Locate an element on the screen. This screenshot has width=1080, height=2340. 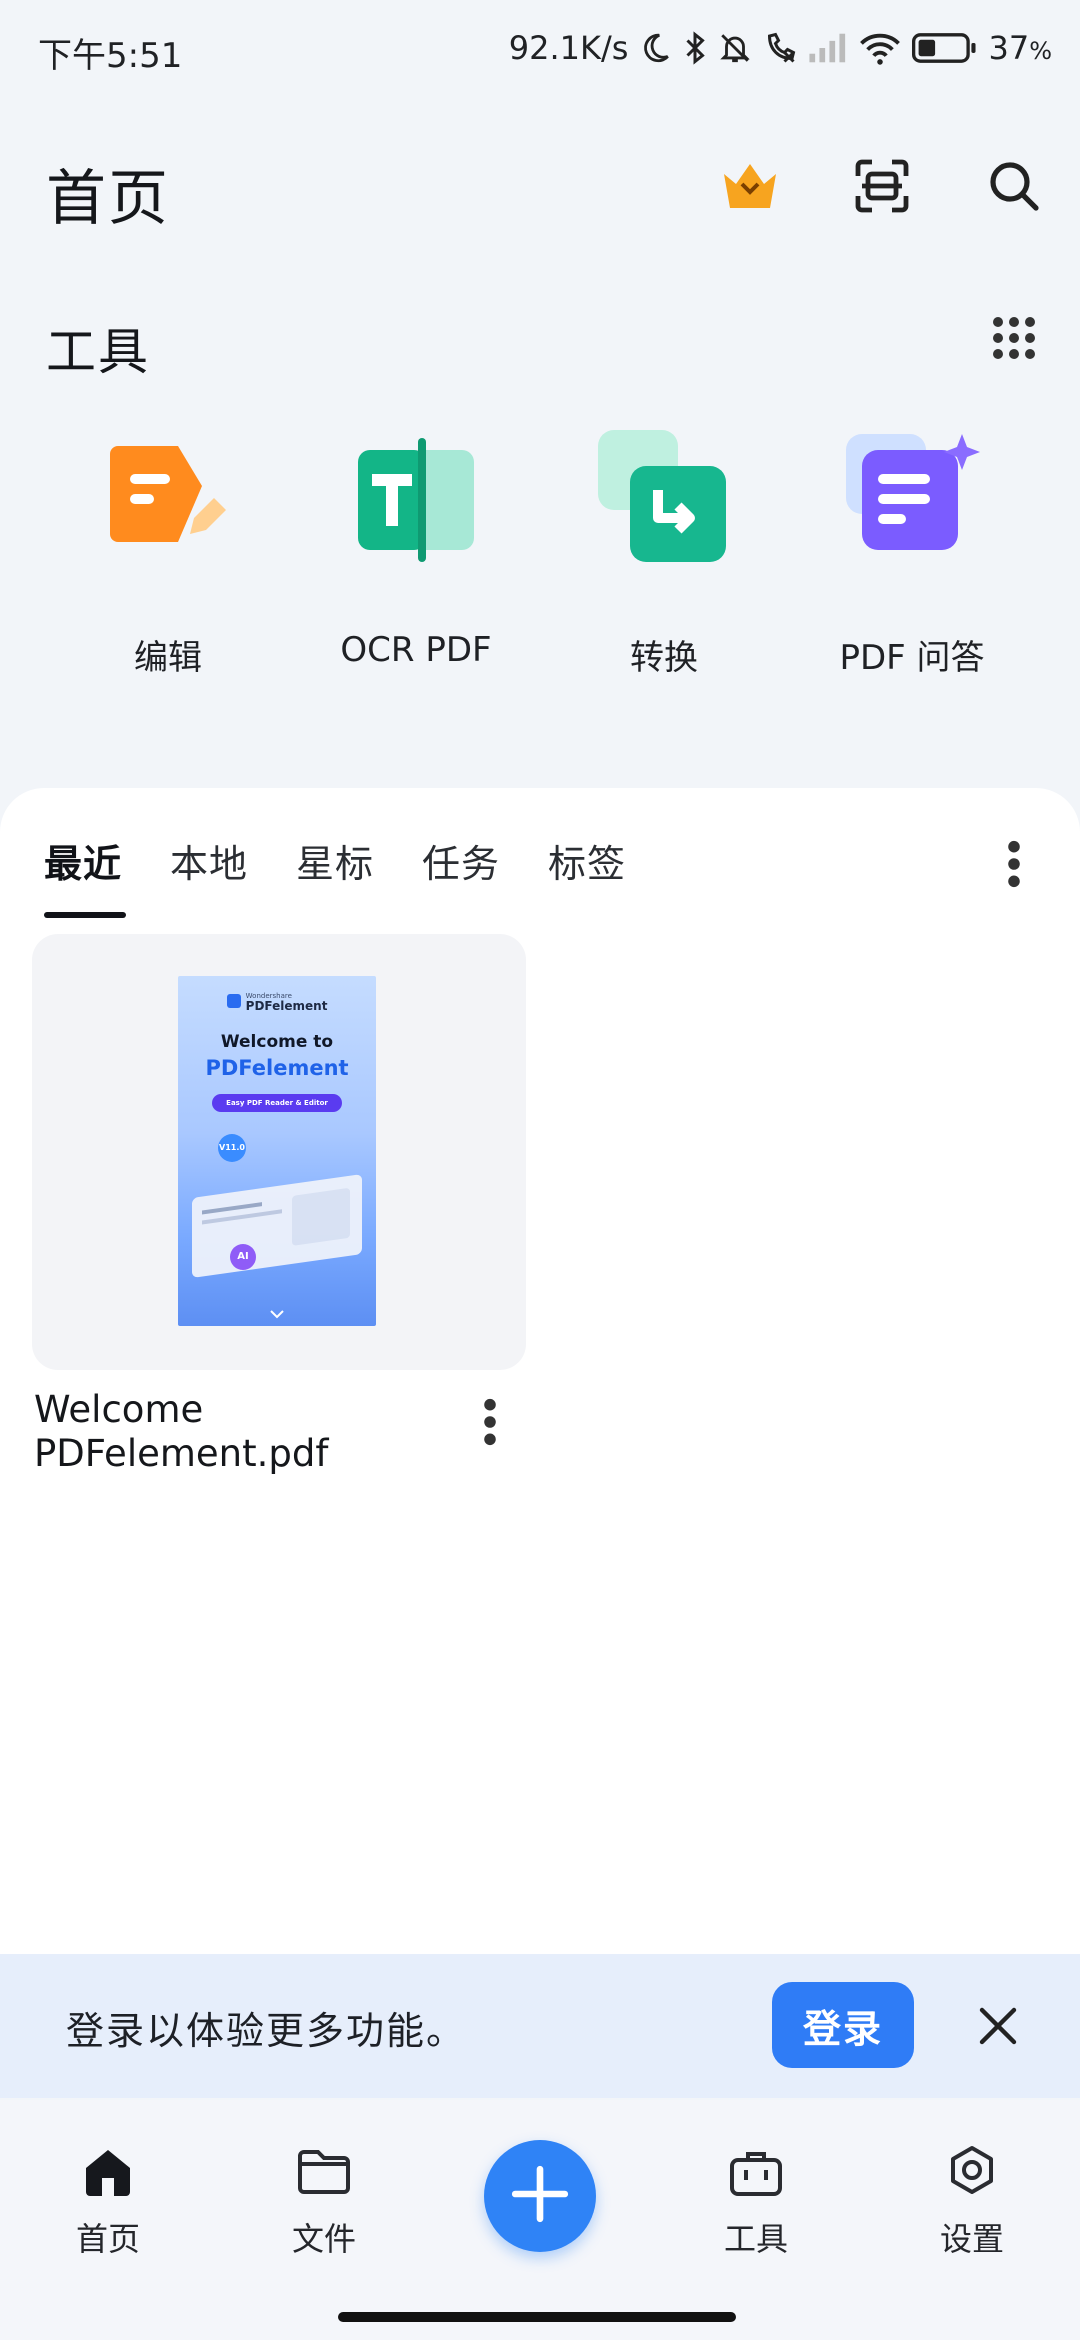
thumb-headline-brand: PDFelement is located at coordinates (277, 1068).